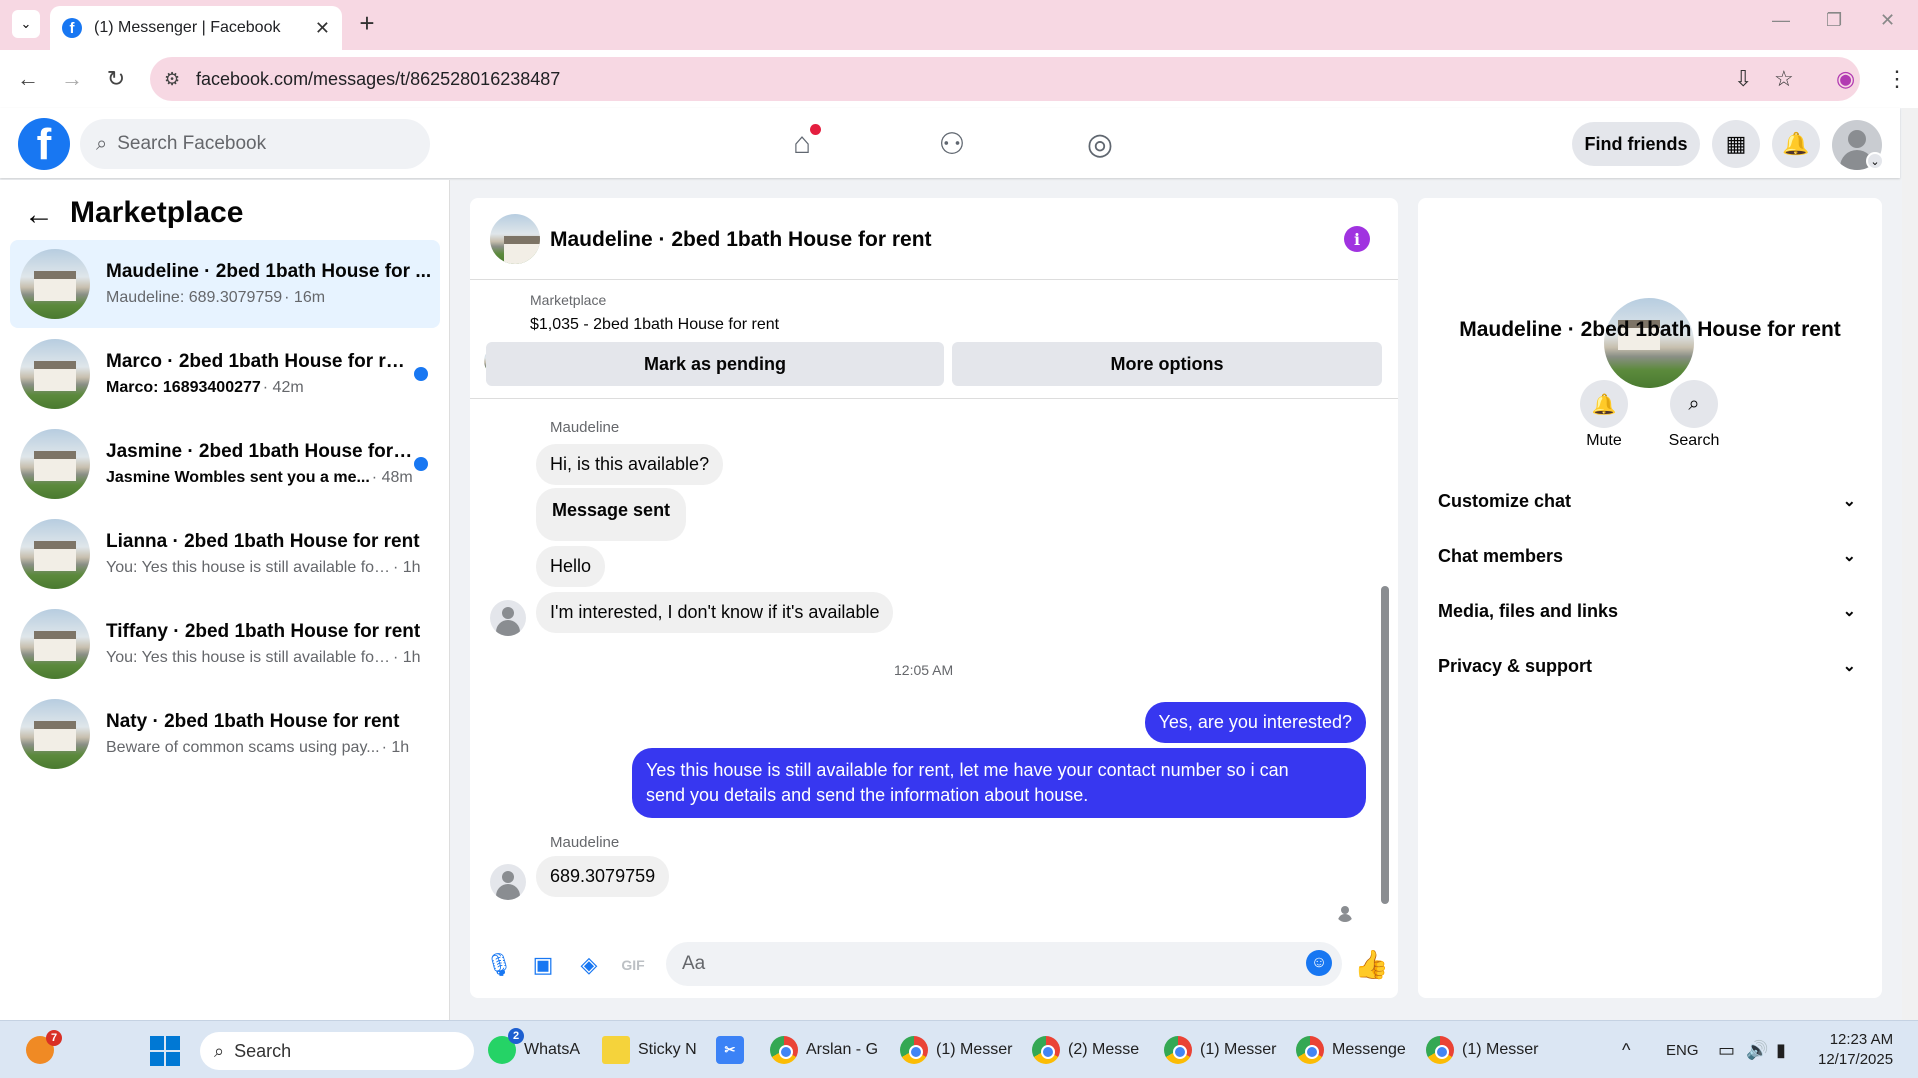  Describe the element at coordinates (1650, 666) in the screenshot. I see `privacy-support-section: Privacy & support ⌄` at that location.